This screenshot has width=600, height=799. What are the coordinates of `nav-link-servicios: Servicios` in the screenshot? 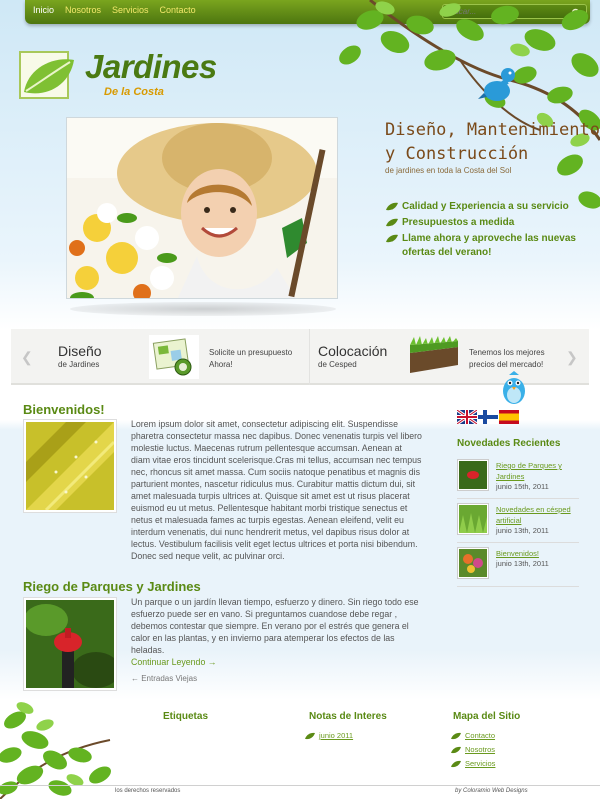 It's located at (130, 10).